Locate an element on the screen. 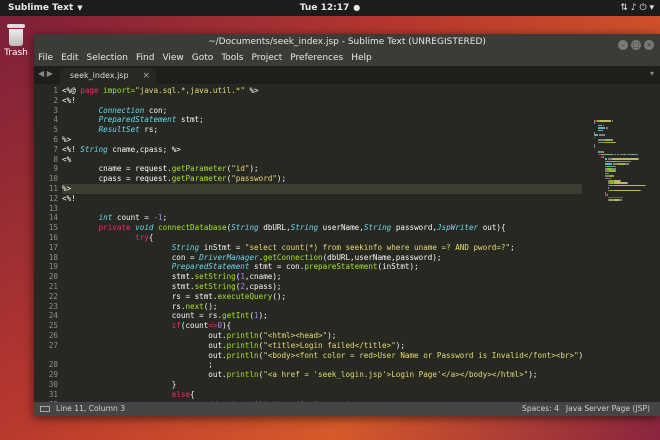  code-token: DriverManager is located at coordinates (229, 257).